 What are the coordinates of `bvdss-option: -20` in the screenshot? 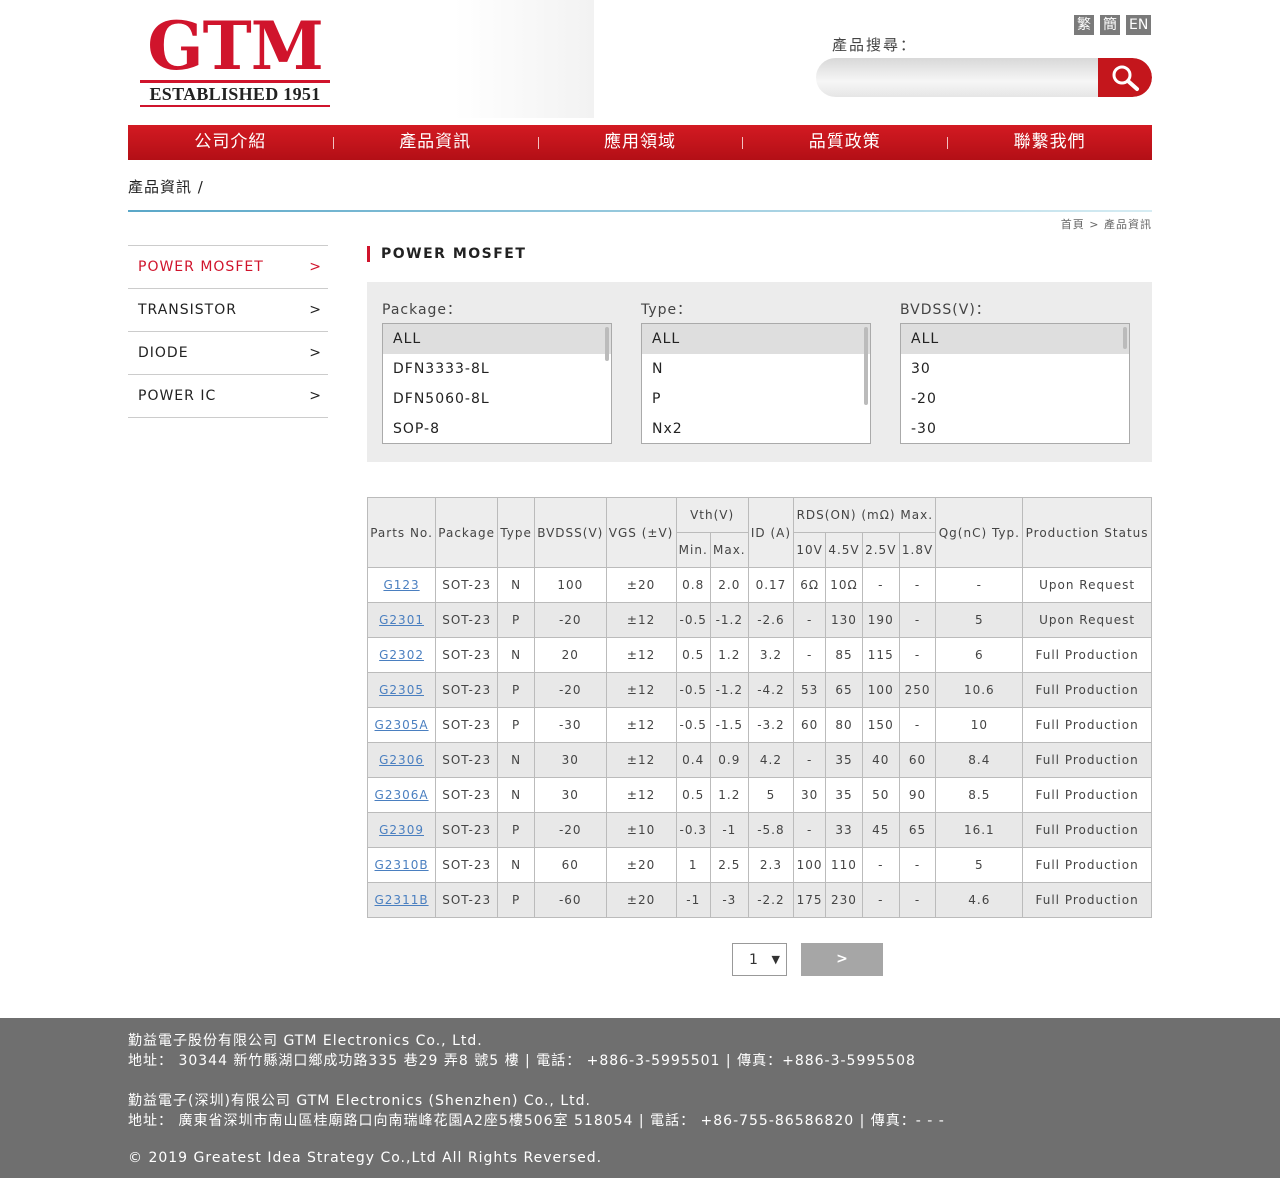 It's located at (1015, 399).